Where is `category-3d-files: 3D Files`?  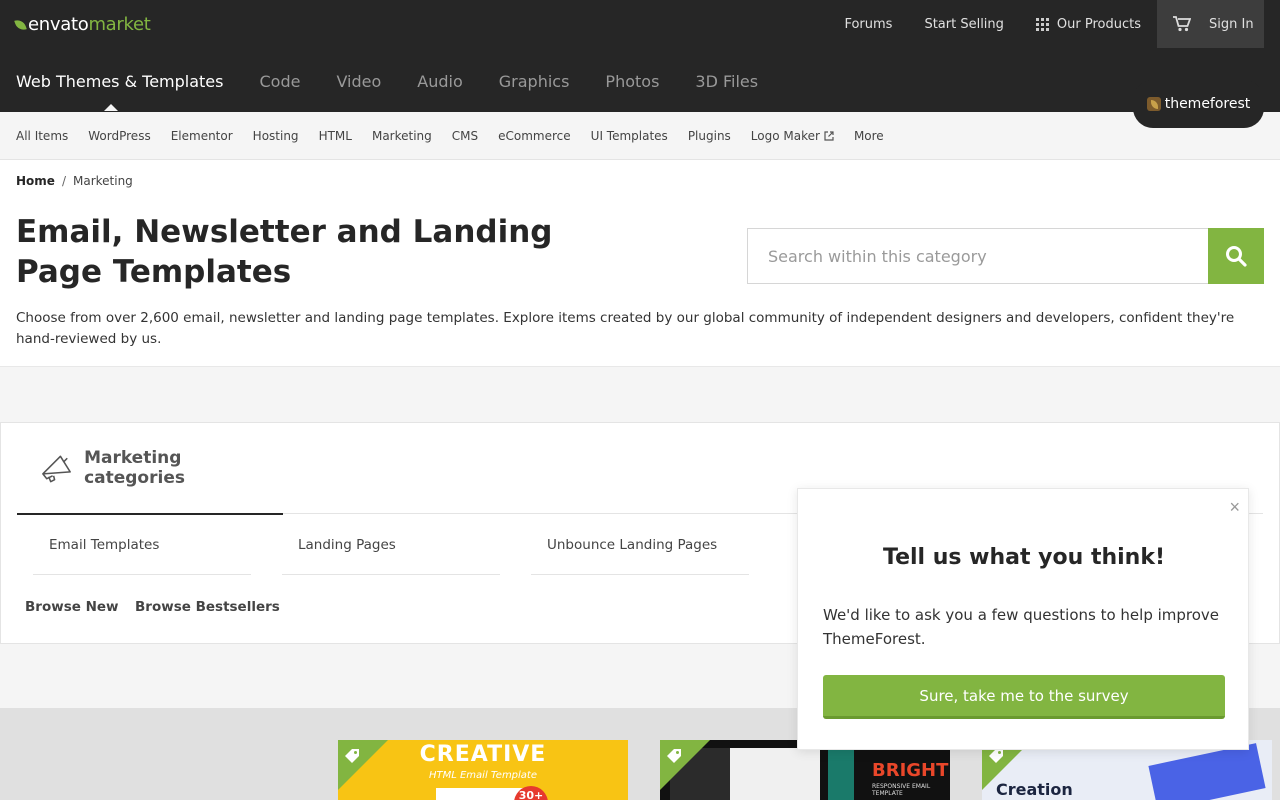
category-3d-files: 3D Files is located at coordinates (726, 81).